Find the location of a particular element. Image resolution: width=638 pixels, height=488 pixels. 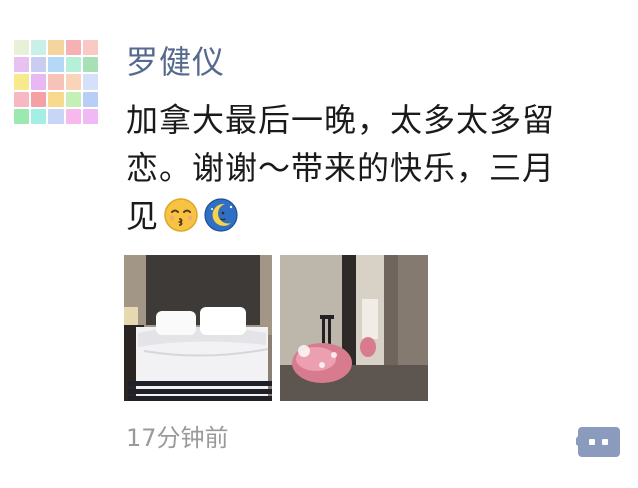

post-timestamp: 17分钟前 is located at coordinates (177, 438).